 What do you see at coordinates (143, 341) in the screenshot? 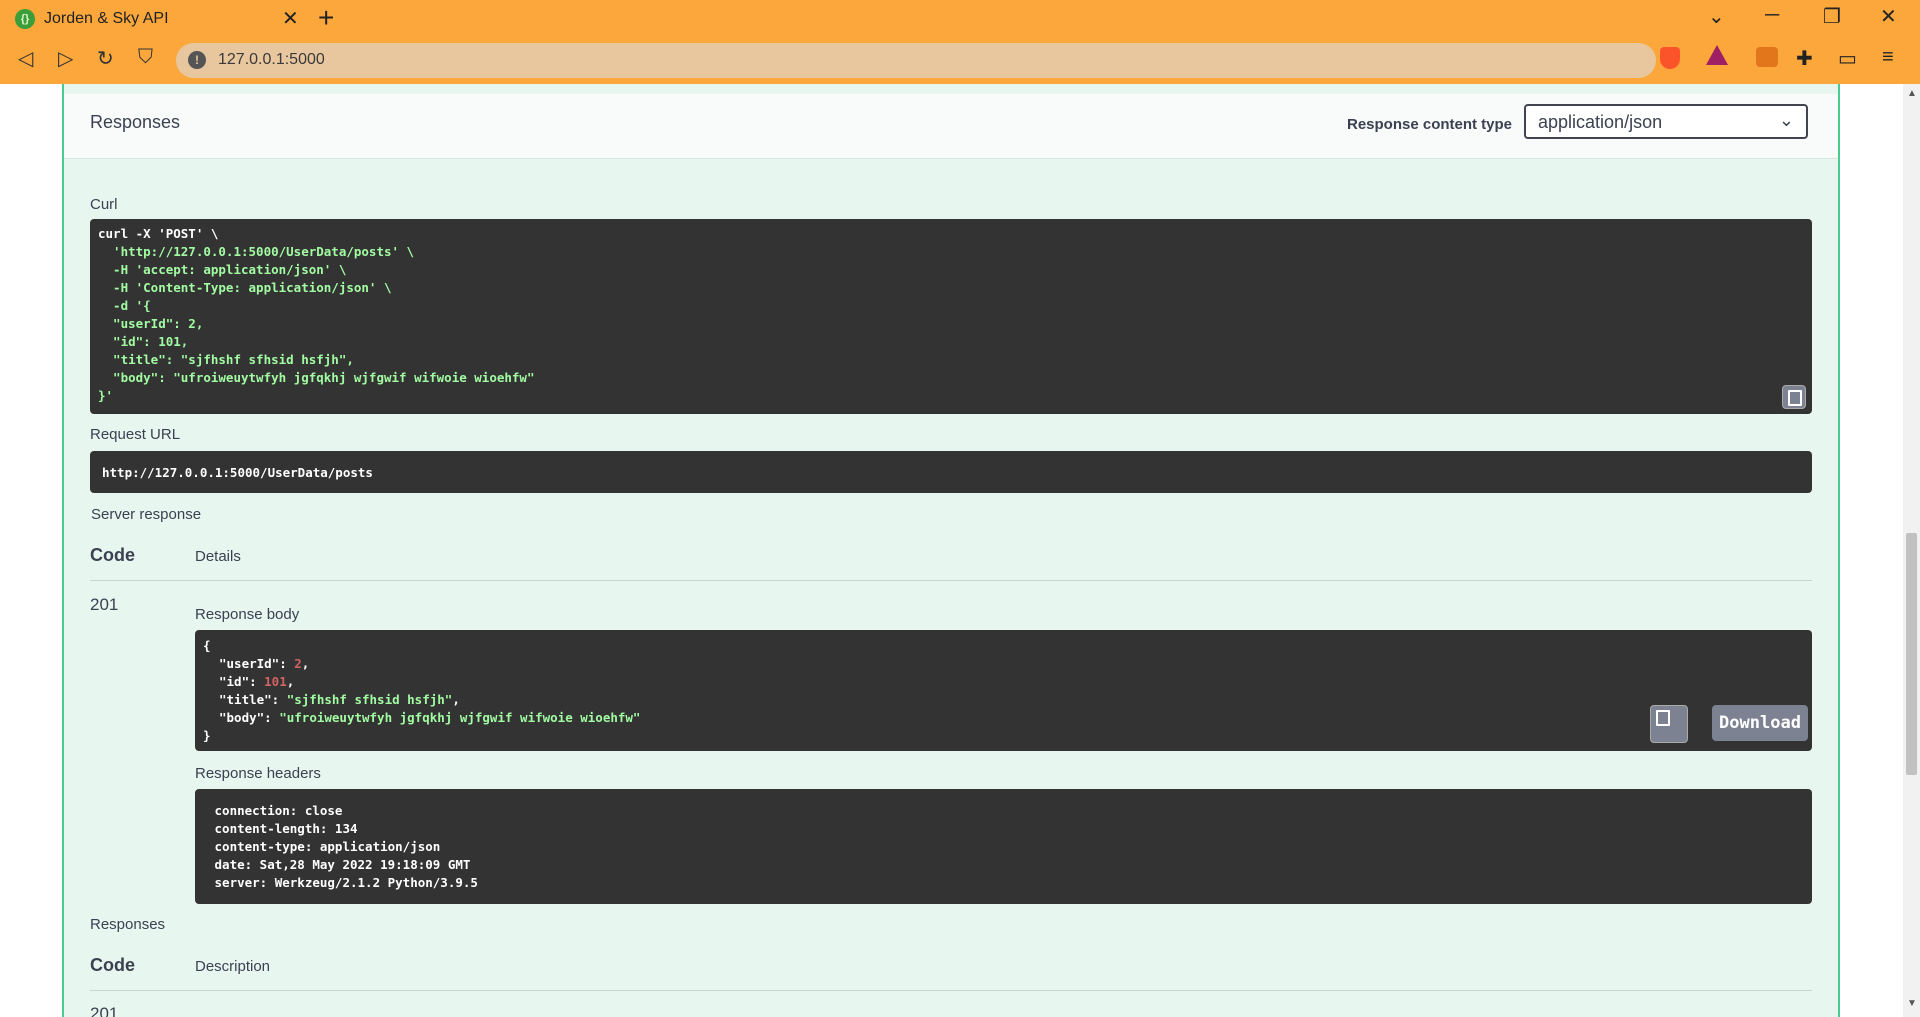
I see `curl-line: "id": 101,` at bounding box center [143, 341].